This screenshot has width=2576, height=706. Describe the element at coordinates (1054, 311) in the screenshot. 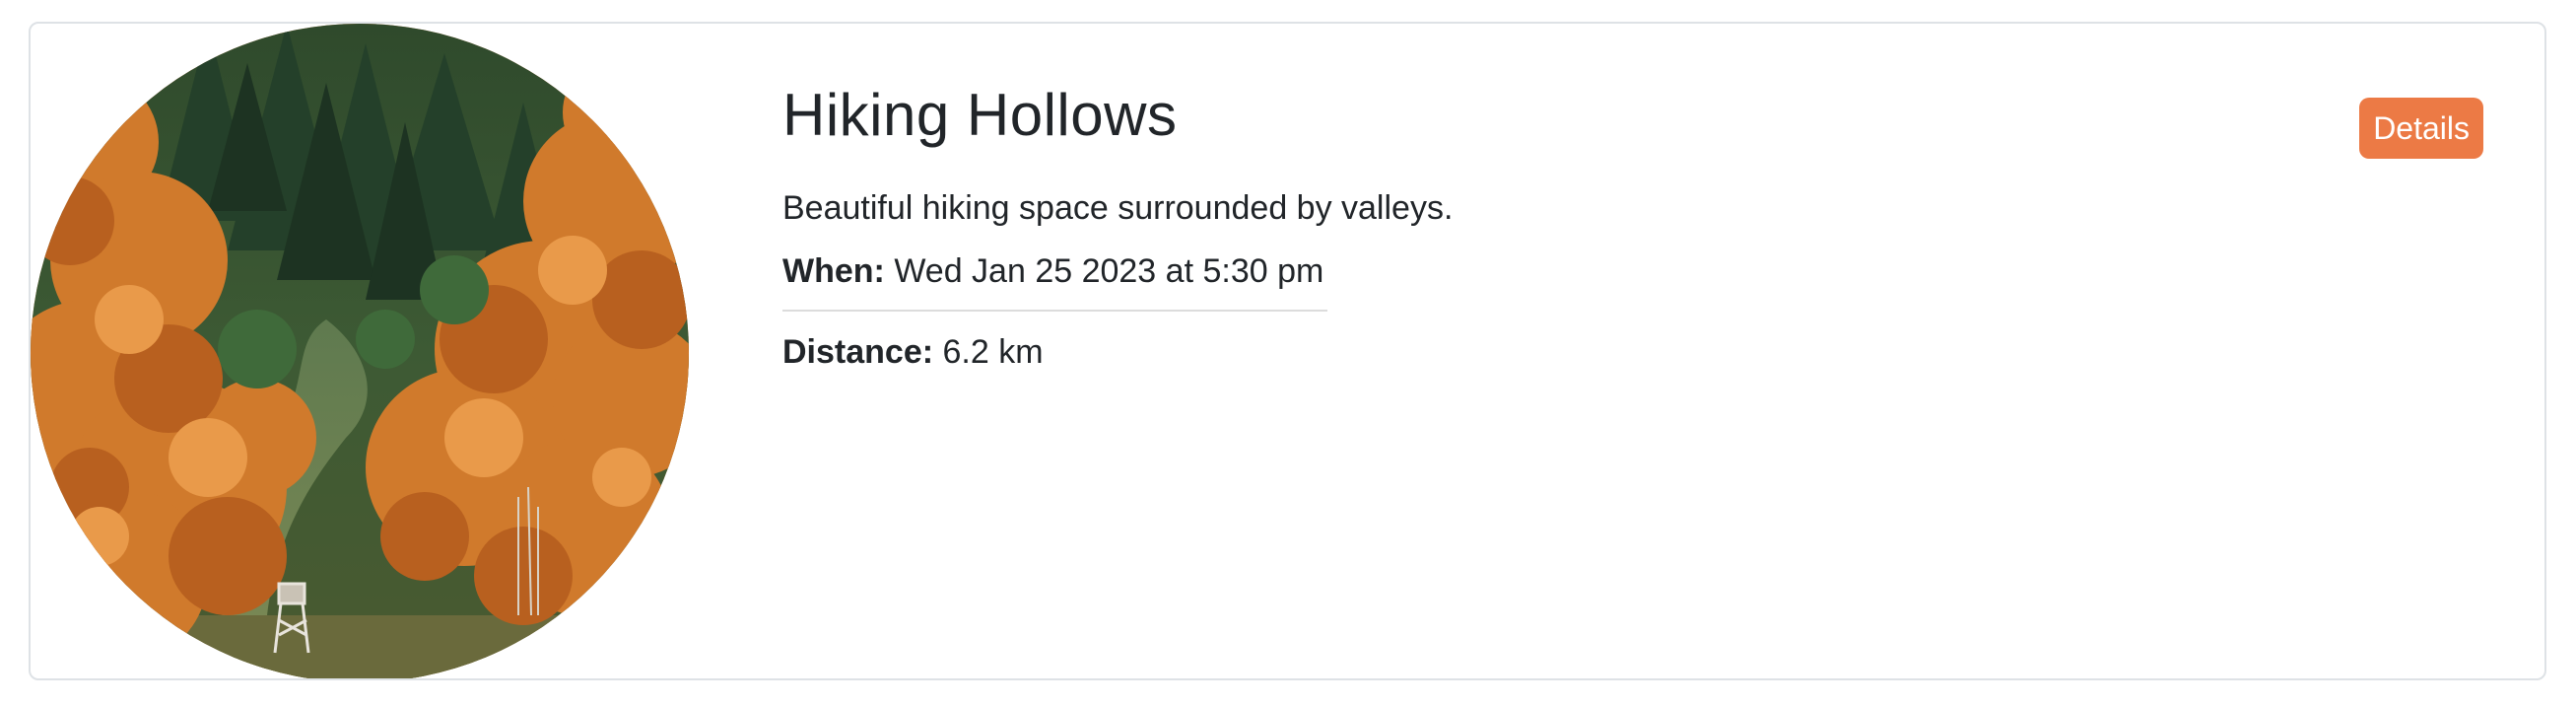

I see `divider` at that location.